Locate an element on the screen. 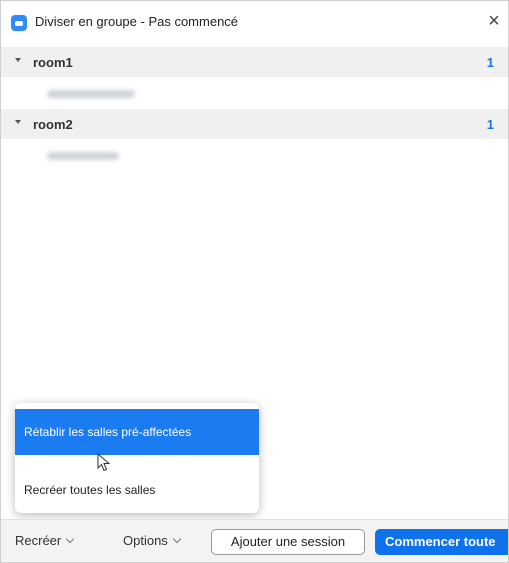 The height and width of the screenshot is (563, 509). start-all-button: Commencer toute is located at coordinates (441, 542).